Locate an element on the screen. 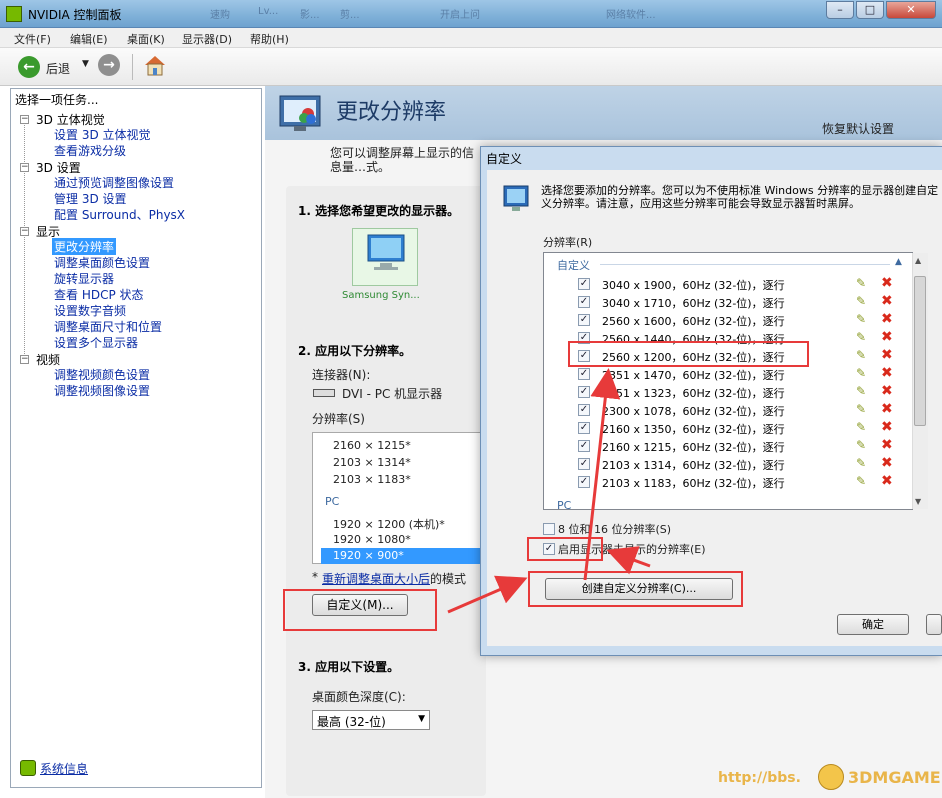  watermark-url: http://bbs. is located at coordinates (759, 778).